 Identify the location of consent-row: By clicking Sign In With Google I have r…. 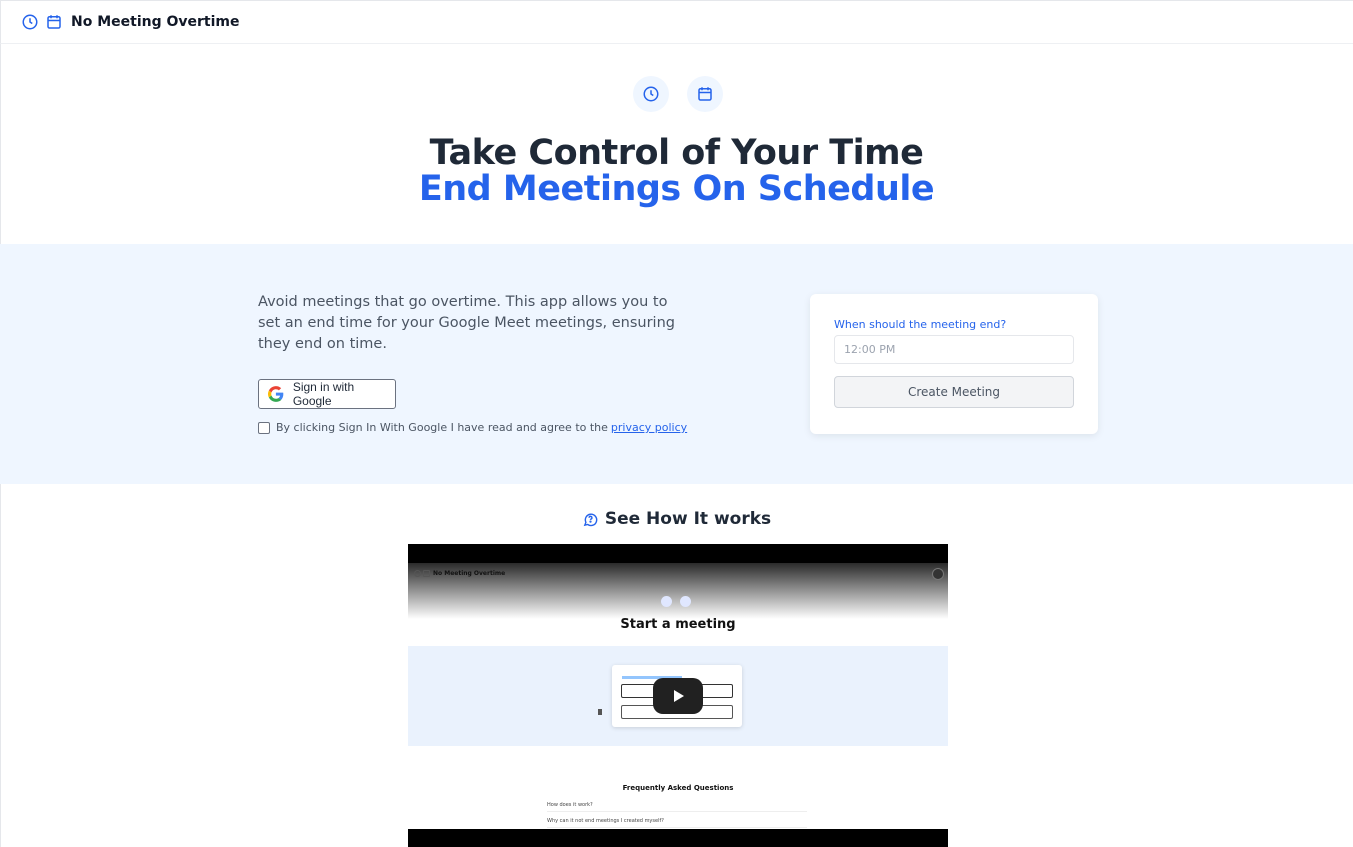
(472, 427).